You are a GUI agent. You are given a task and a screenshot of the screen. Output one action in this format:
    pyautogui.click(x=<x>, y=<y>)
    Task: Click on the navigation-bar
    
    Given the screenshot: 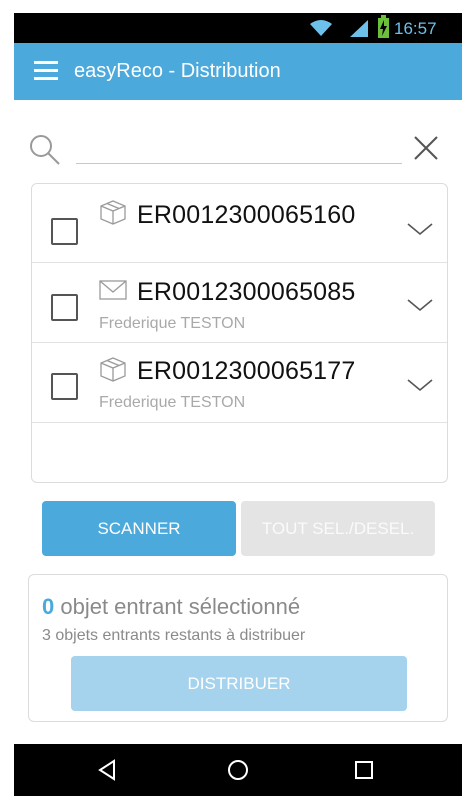 What is the action you would take?
    pyautogui.click(x=238, y=770)
    